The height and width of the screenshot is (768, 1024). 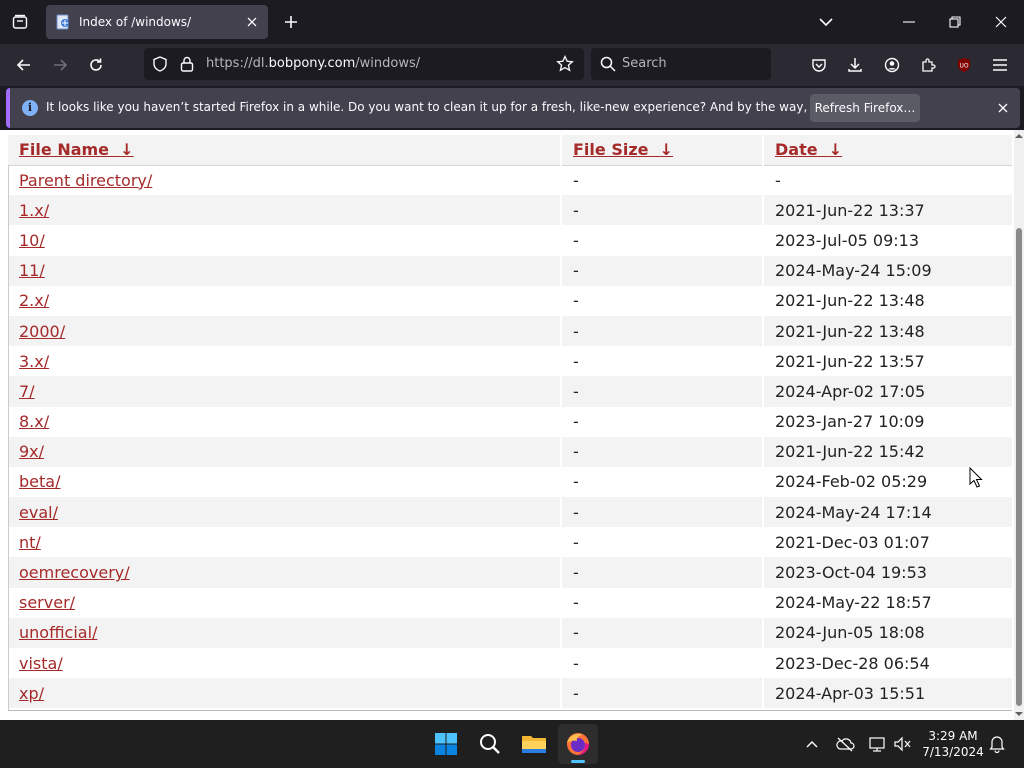 What do you see at coordinates (285, 300) in the screenshot?
I see `file-name-cell: 2.x/` at bounding box center [285, 300].